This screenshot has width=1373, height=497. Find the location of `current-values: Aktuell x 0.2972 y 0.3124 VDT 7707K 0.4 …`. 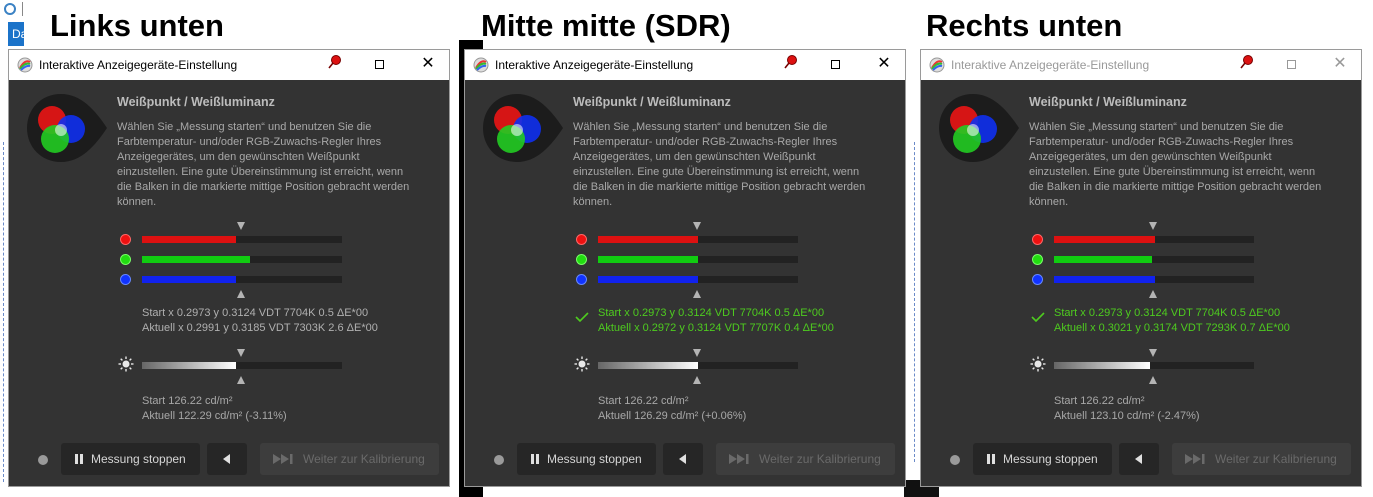

current-values: Aktuell x 0.2972 y 0.3124 VDT 7707K 0.4 … is located at coordinates (716, 327).